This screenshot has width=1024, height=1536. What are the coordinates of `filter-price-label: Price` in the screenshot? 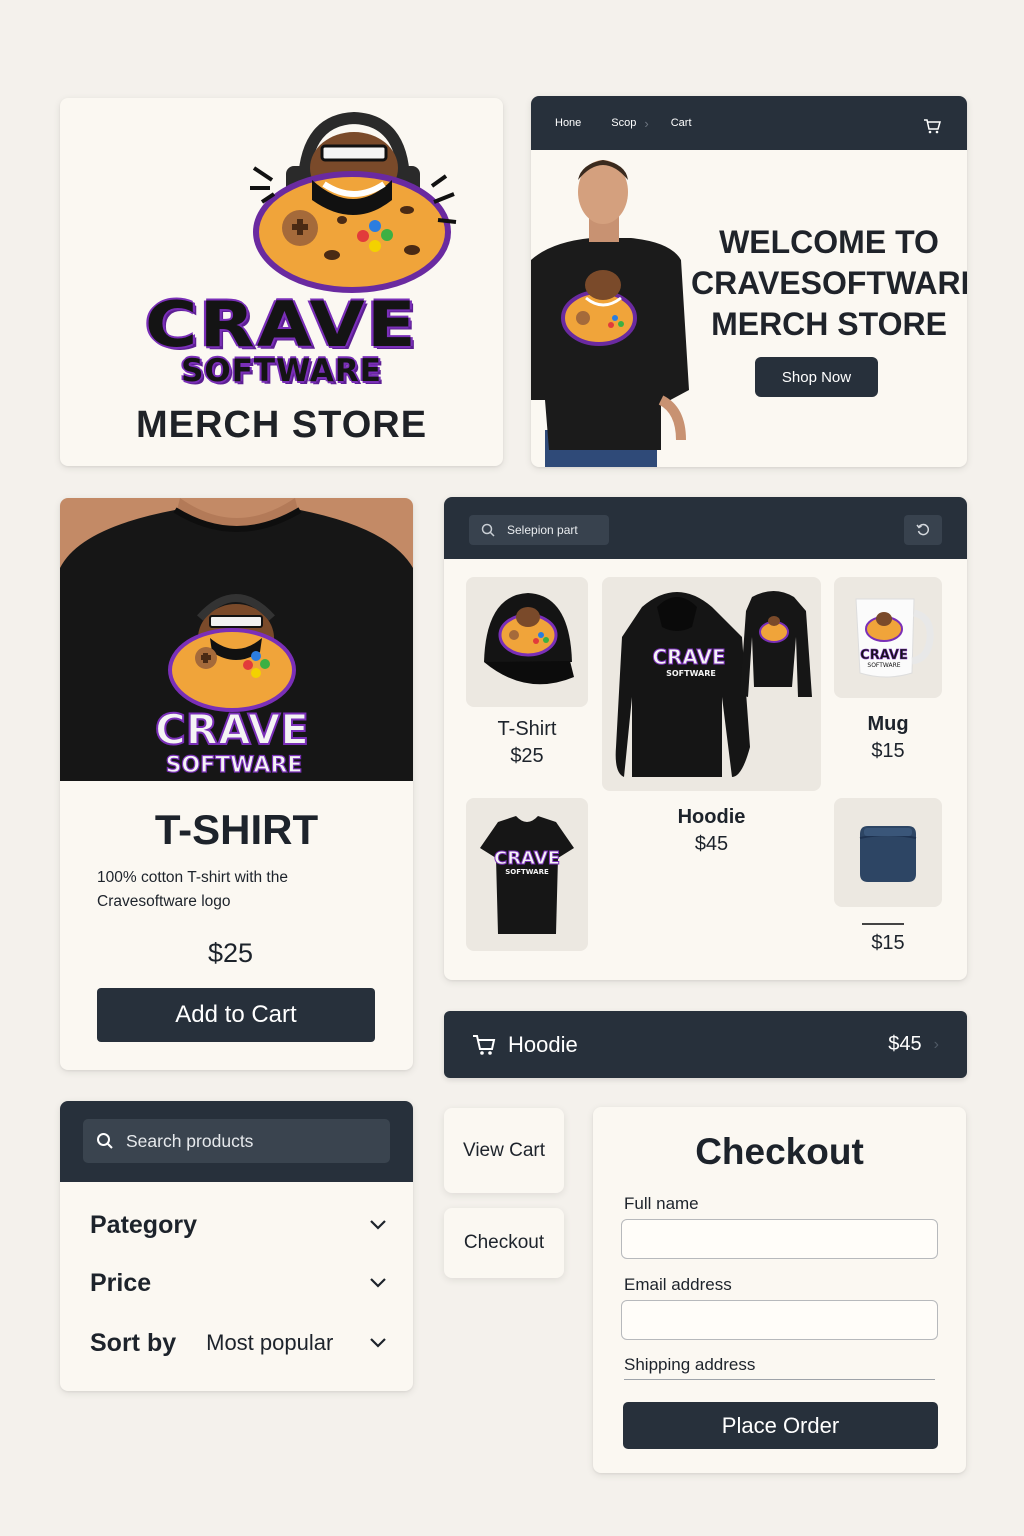 It's located at (121, 1282).